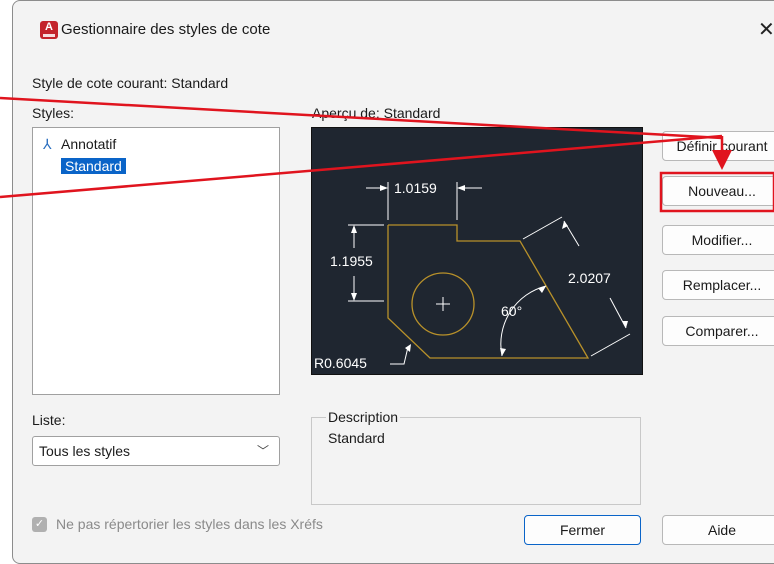 This screenshot has width=774, height=564. Describe the element at coordinates (47, 144) in the screenshot. I see `annotative-icon: ⅄` at that location.